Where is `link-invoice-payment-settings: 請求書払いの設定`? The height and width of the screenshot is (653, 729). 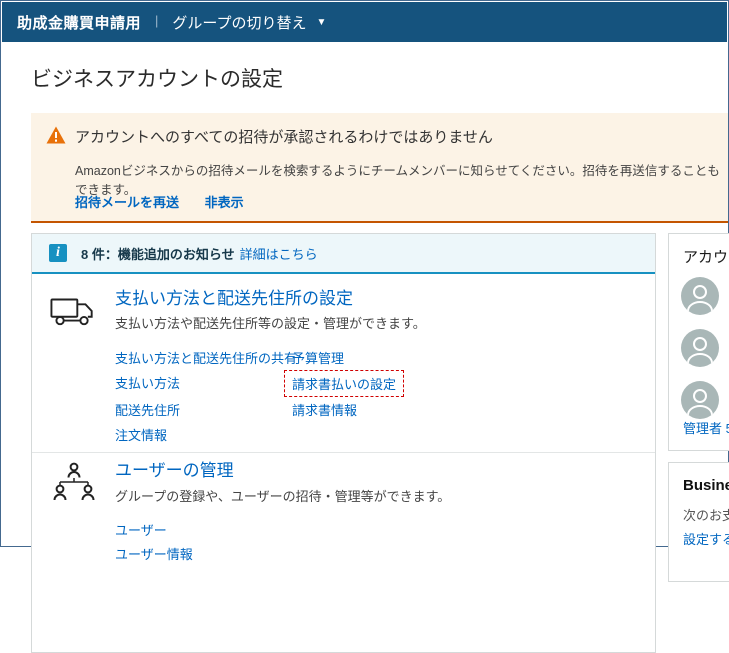
link-invoice-payment-settings: 請求書払いの設定 is located at coordinates (344, 383).